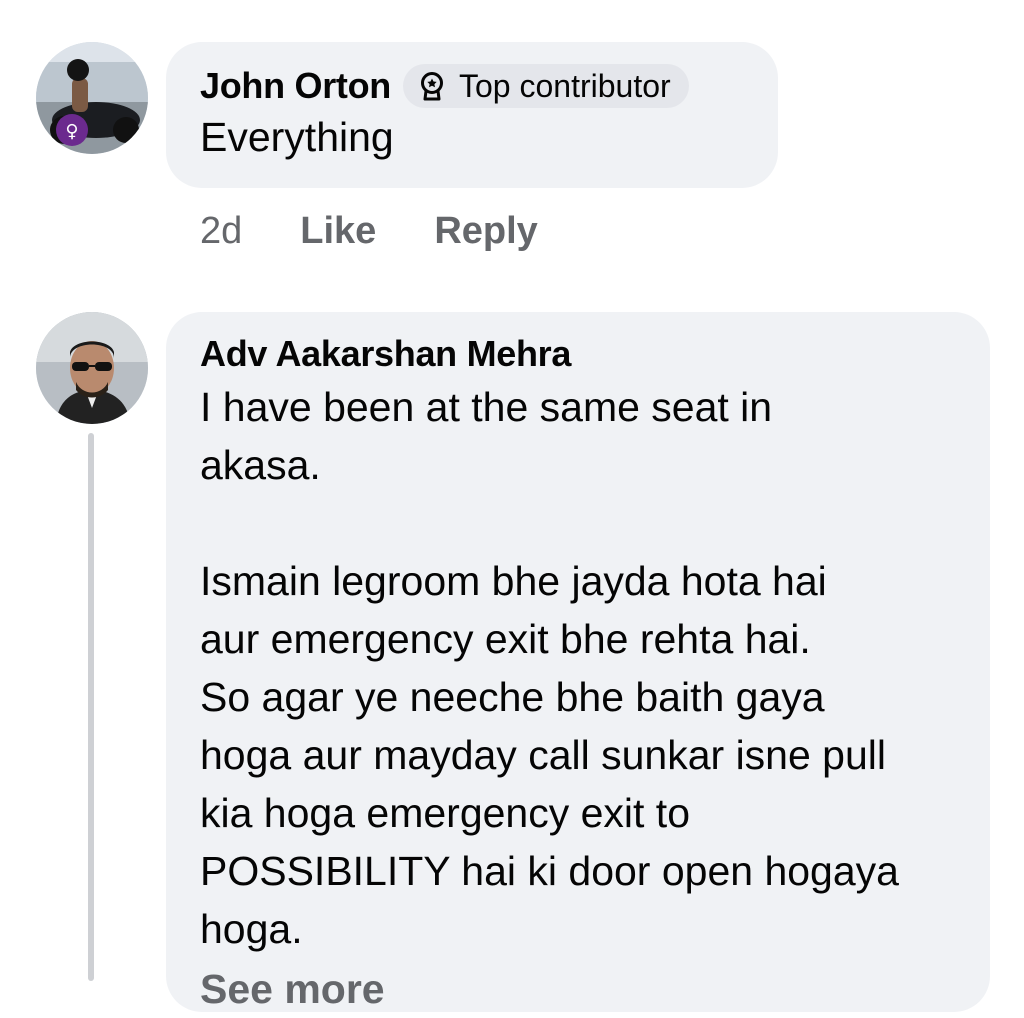 The width and height of the screenshot is (1024, 1018). What do you see at coordinates (91, 707) in the screenshot?
I see `thread-line` at bounding box center [91, 707].